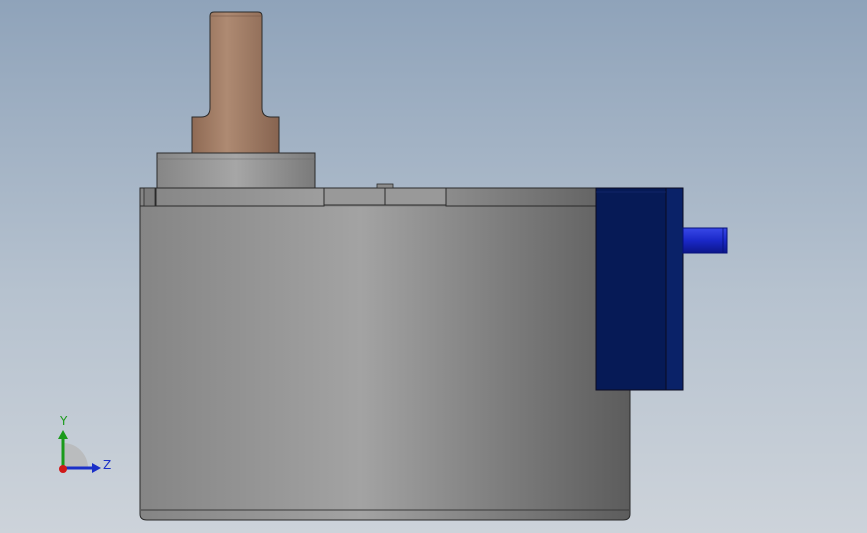 The image size is (867, 533). I want to click on z-axis-label: Z, so click(107, 465).